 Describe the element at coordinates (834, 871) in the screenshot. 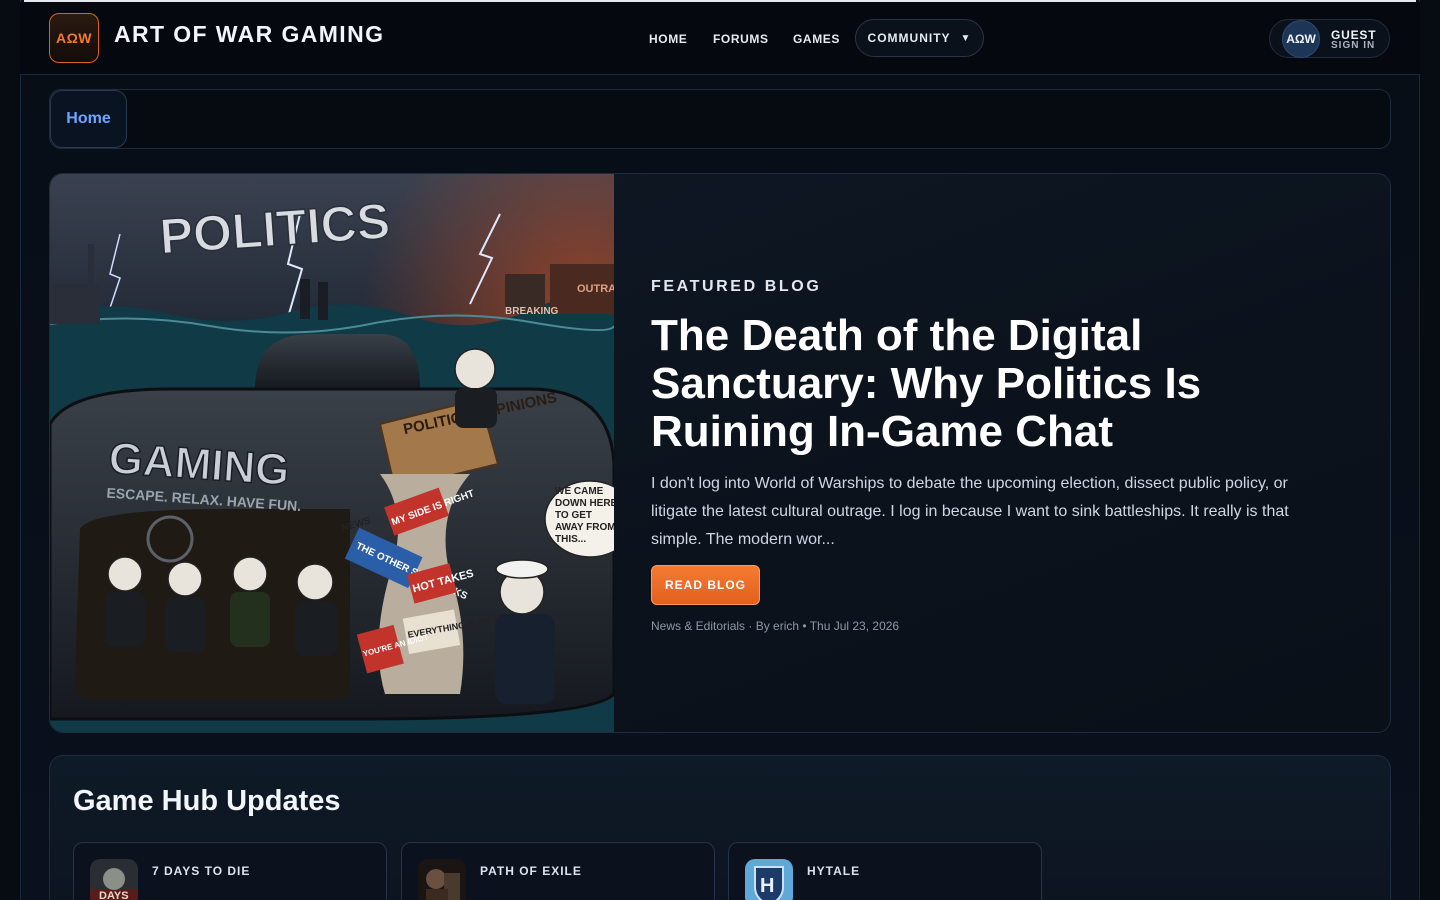

I see `game-name: HYTALE` at that location.